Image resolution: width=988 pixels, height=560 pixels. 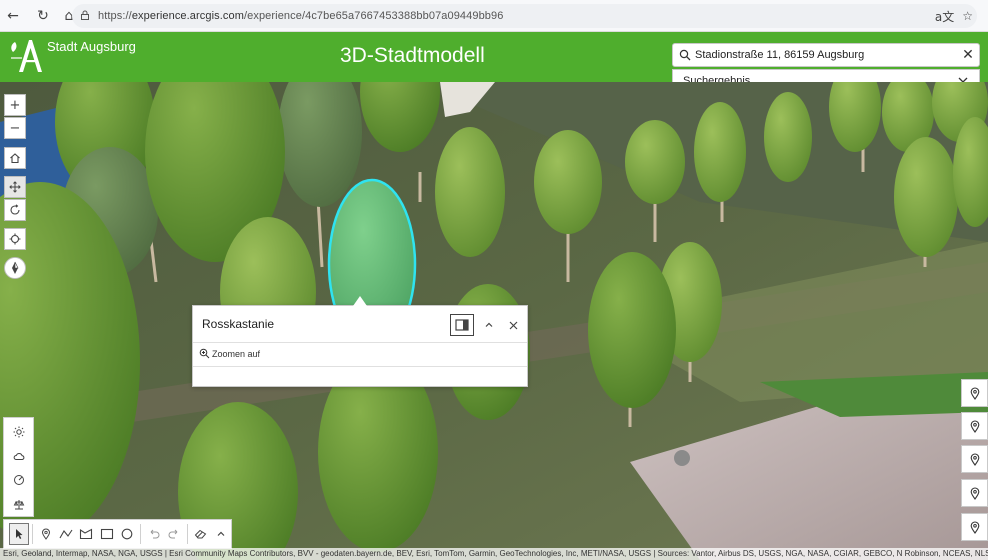 I want to click on select-tool-button, so click(x=19, y=534).